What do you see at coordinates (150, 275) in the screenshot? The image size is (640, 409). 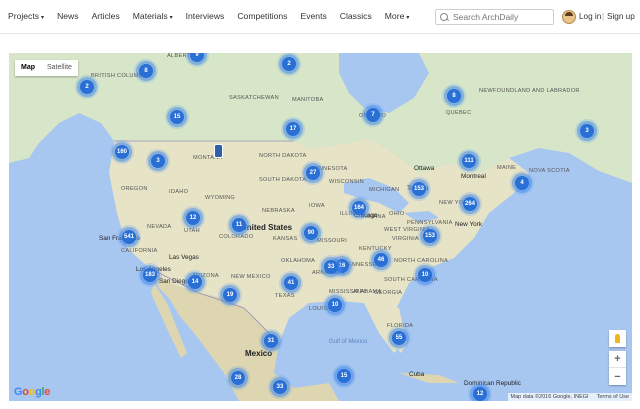 I see `cluster-marker: 183` at bounding box center [150, 275].